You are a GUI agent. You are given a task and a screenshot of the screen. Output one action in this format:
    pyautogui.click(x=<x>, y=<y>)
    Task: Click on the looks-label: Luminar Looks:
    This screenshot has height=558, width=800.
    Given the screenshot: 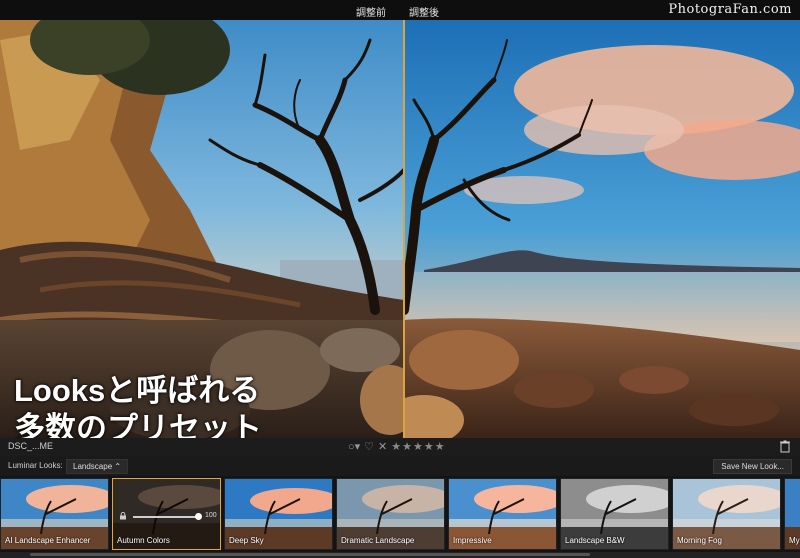 What is the action you would take?
    pyautogui.click(x=35, y=465)
    